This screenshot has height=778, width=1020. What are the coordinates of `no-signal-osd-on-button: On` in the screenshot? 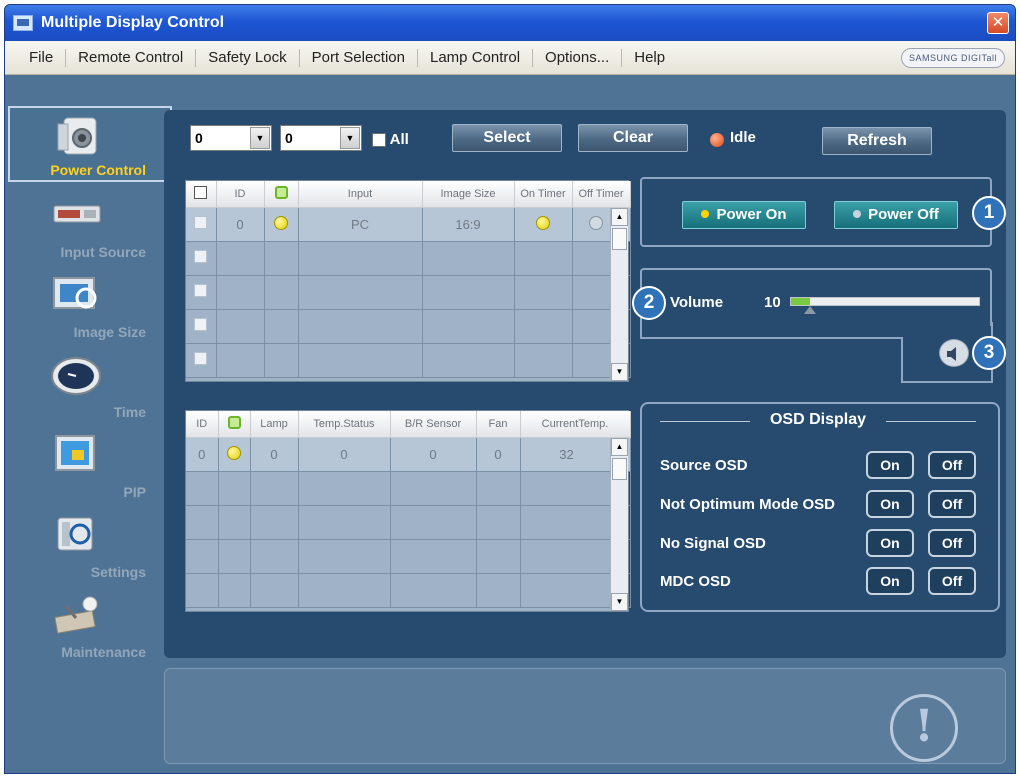 It's located at (890, 543).